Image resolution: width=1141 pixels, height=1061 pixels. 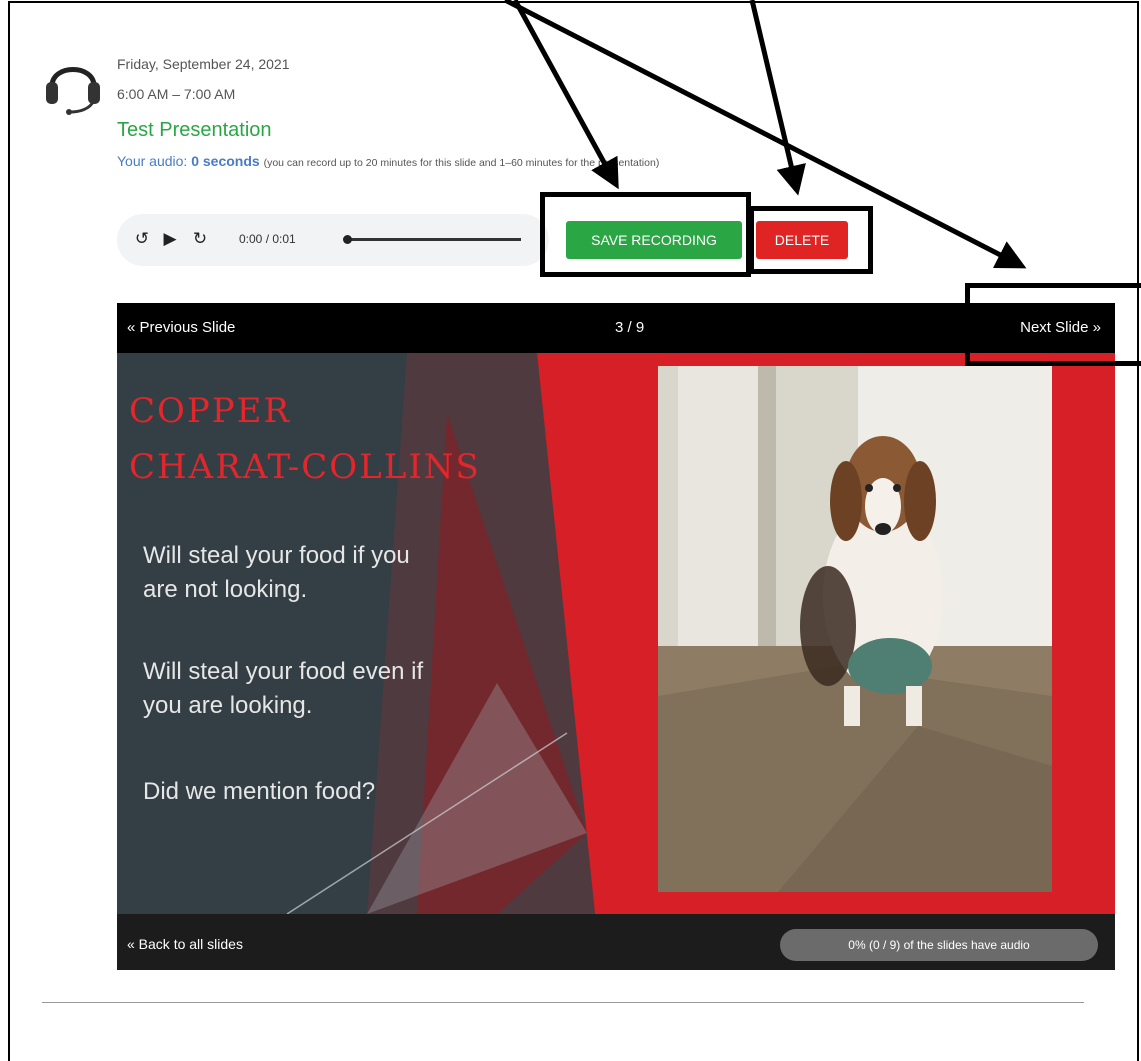 What do you see at coordinates (203, 64) in the screenshot?
I see `session-date: Friday, September 24, 2021` at bounding box center [203, 64].